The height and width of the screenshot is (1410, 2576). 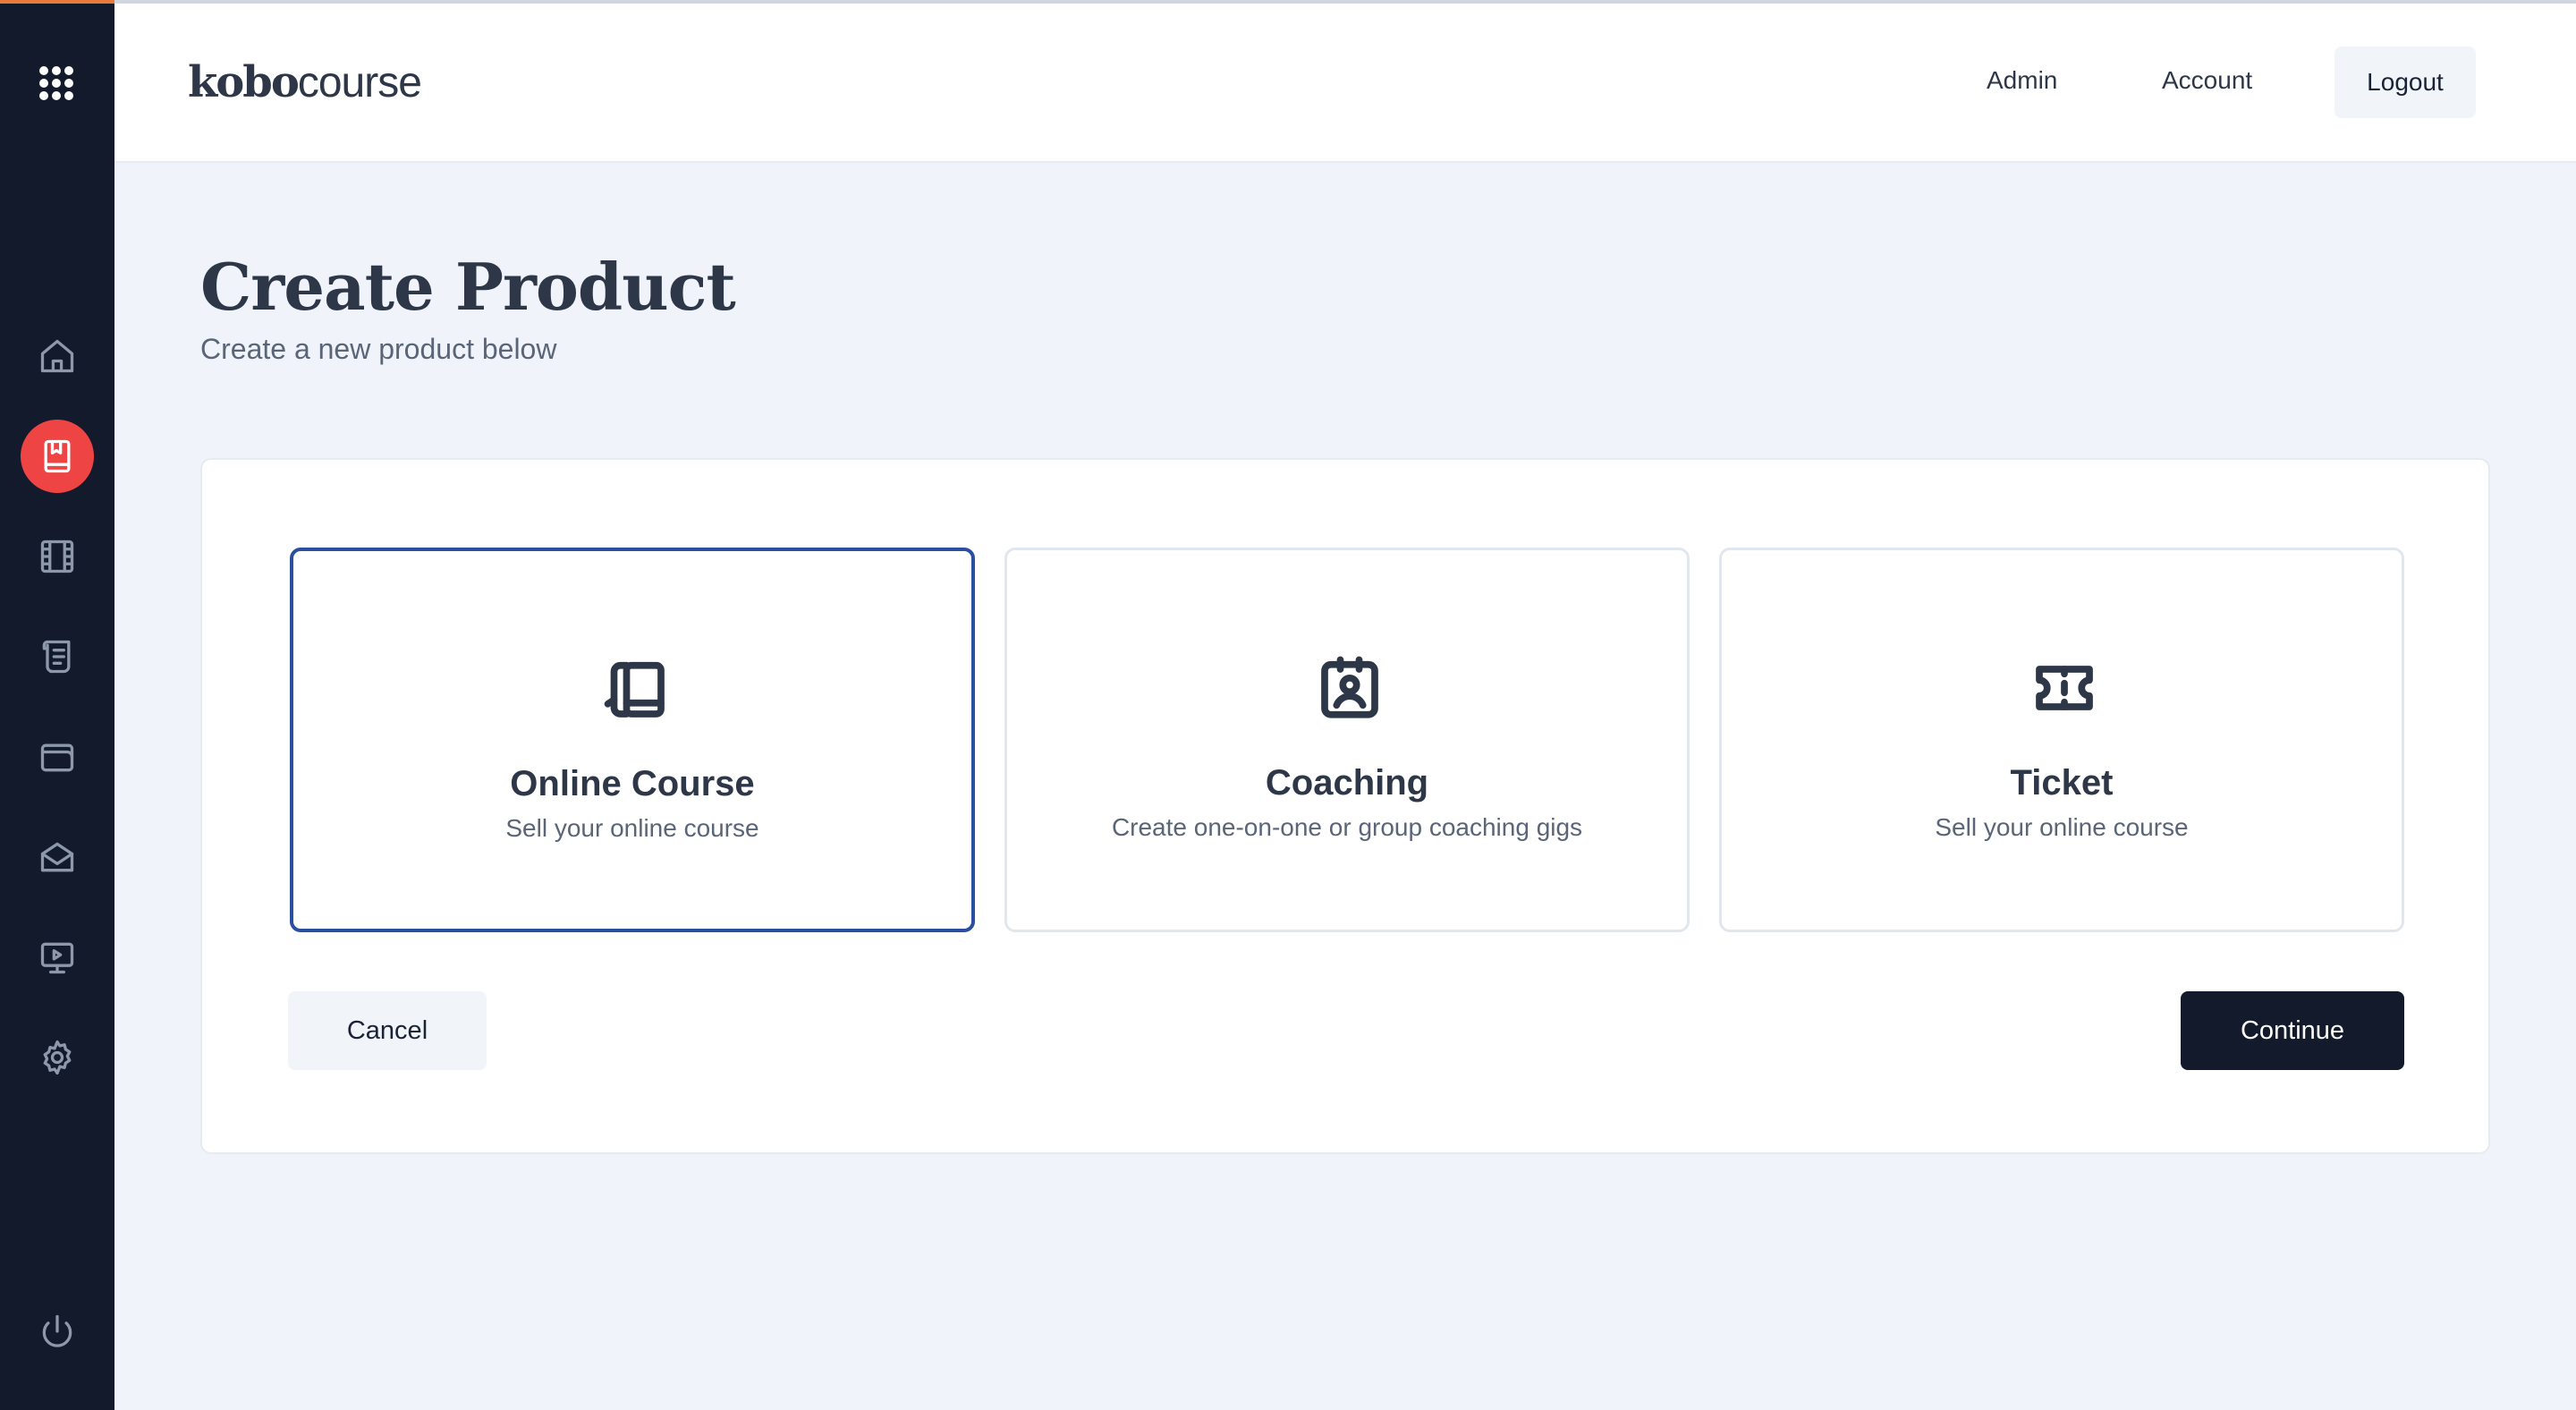 I want to click on page-title: Create Product, so click(x=468, y=287).